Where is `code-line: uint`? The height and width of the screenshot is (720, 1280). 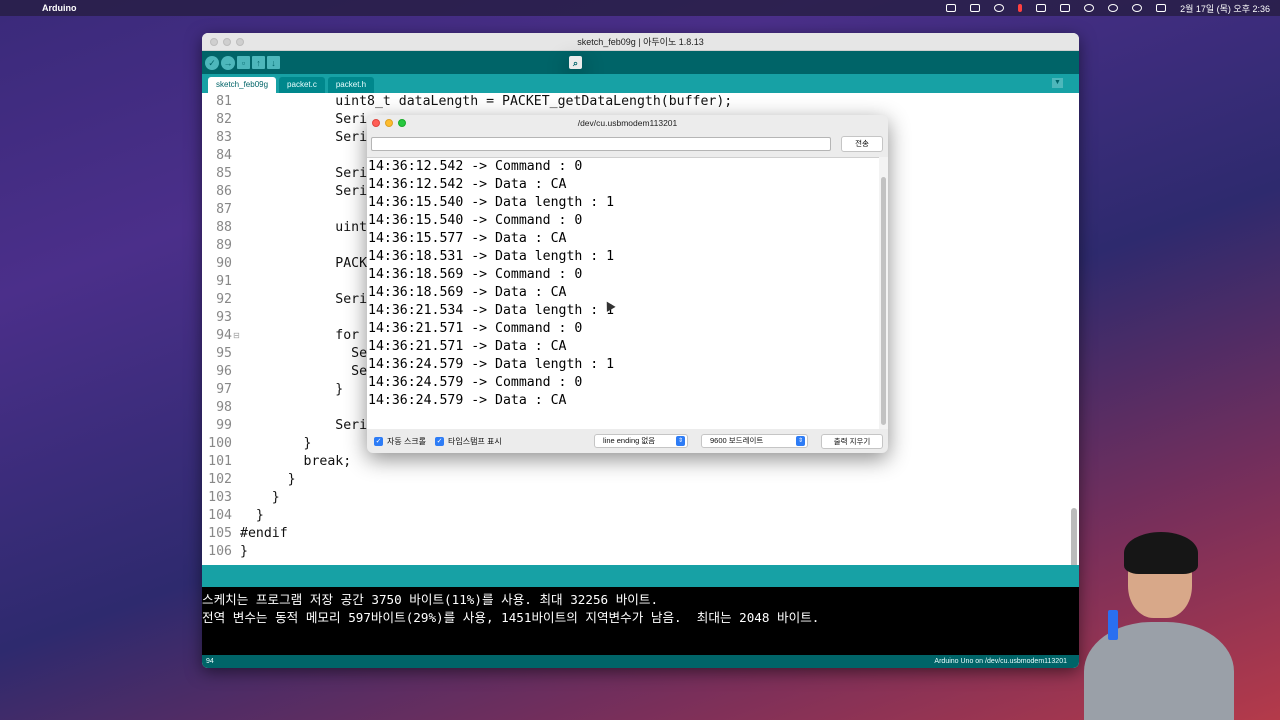 code-line: uint is located at coordinates (303, 228).